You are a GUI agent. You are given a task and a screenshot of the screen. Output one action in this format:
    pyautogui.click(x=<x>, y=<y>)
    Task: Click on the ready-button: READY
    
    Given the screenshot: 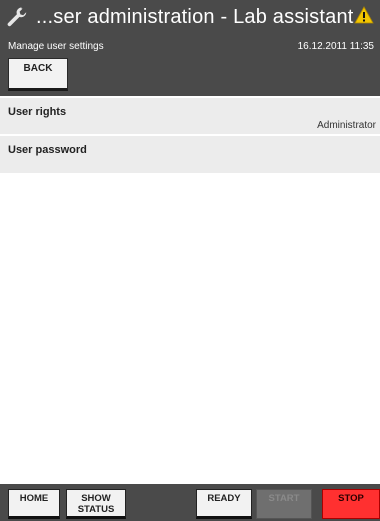 What is the action you would take?
    pyautogui.click(x=224, y=504)
    